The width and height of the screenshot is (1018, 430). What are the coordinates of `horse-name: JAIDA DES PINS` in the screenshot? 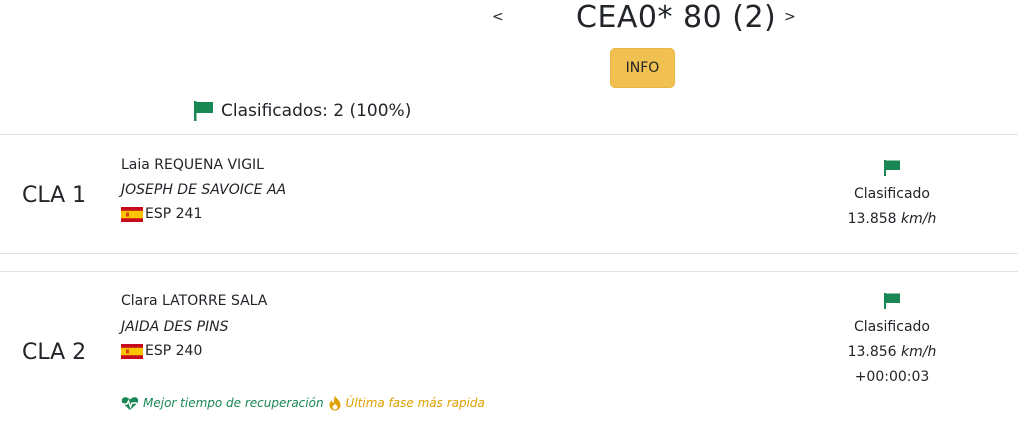 It's located at (175, 327).